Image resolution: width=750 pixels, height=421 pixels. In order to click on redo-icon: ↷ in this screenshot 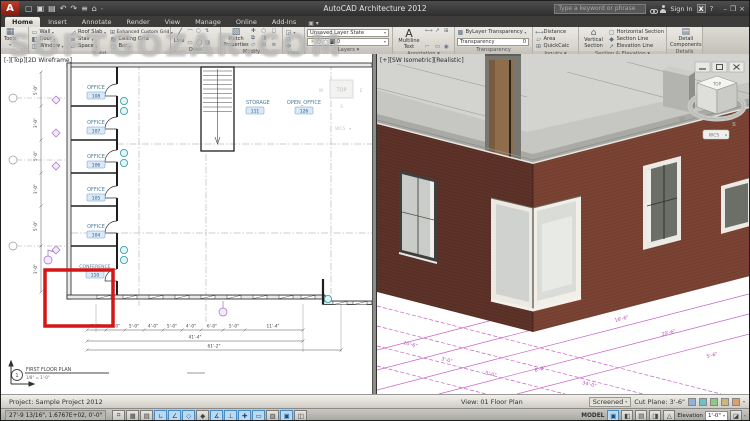, I will do `click(73, 8)`.